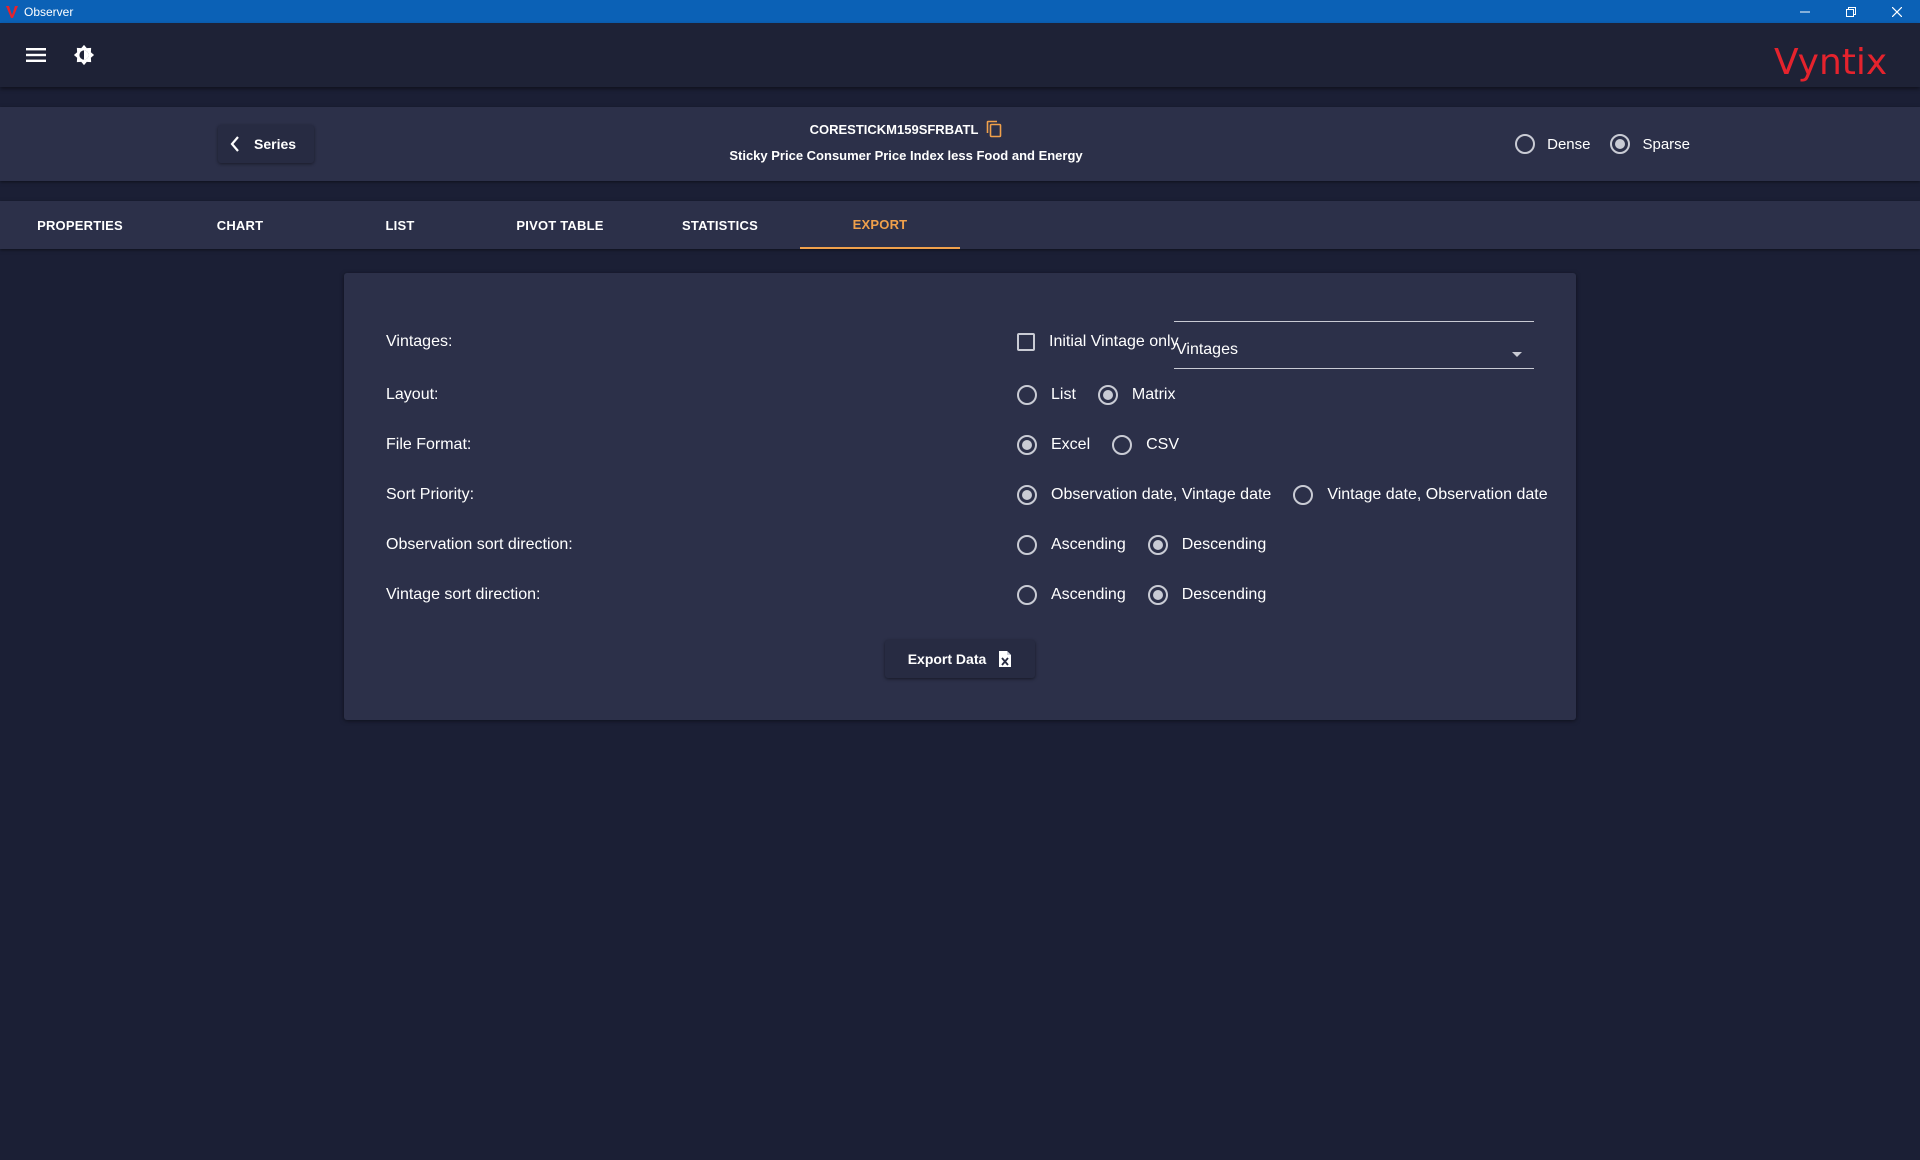  Describe the element at coordinates (1569, 144) in the screenshot. I see `dense-label: Dense` at that location.